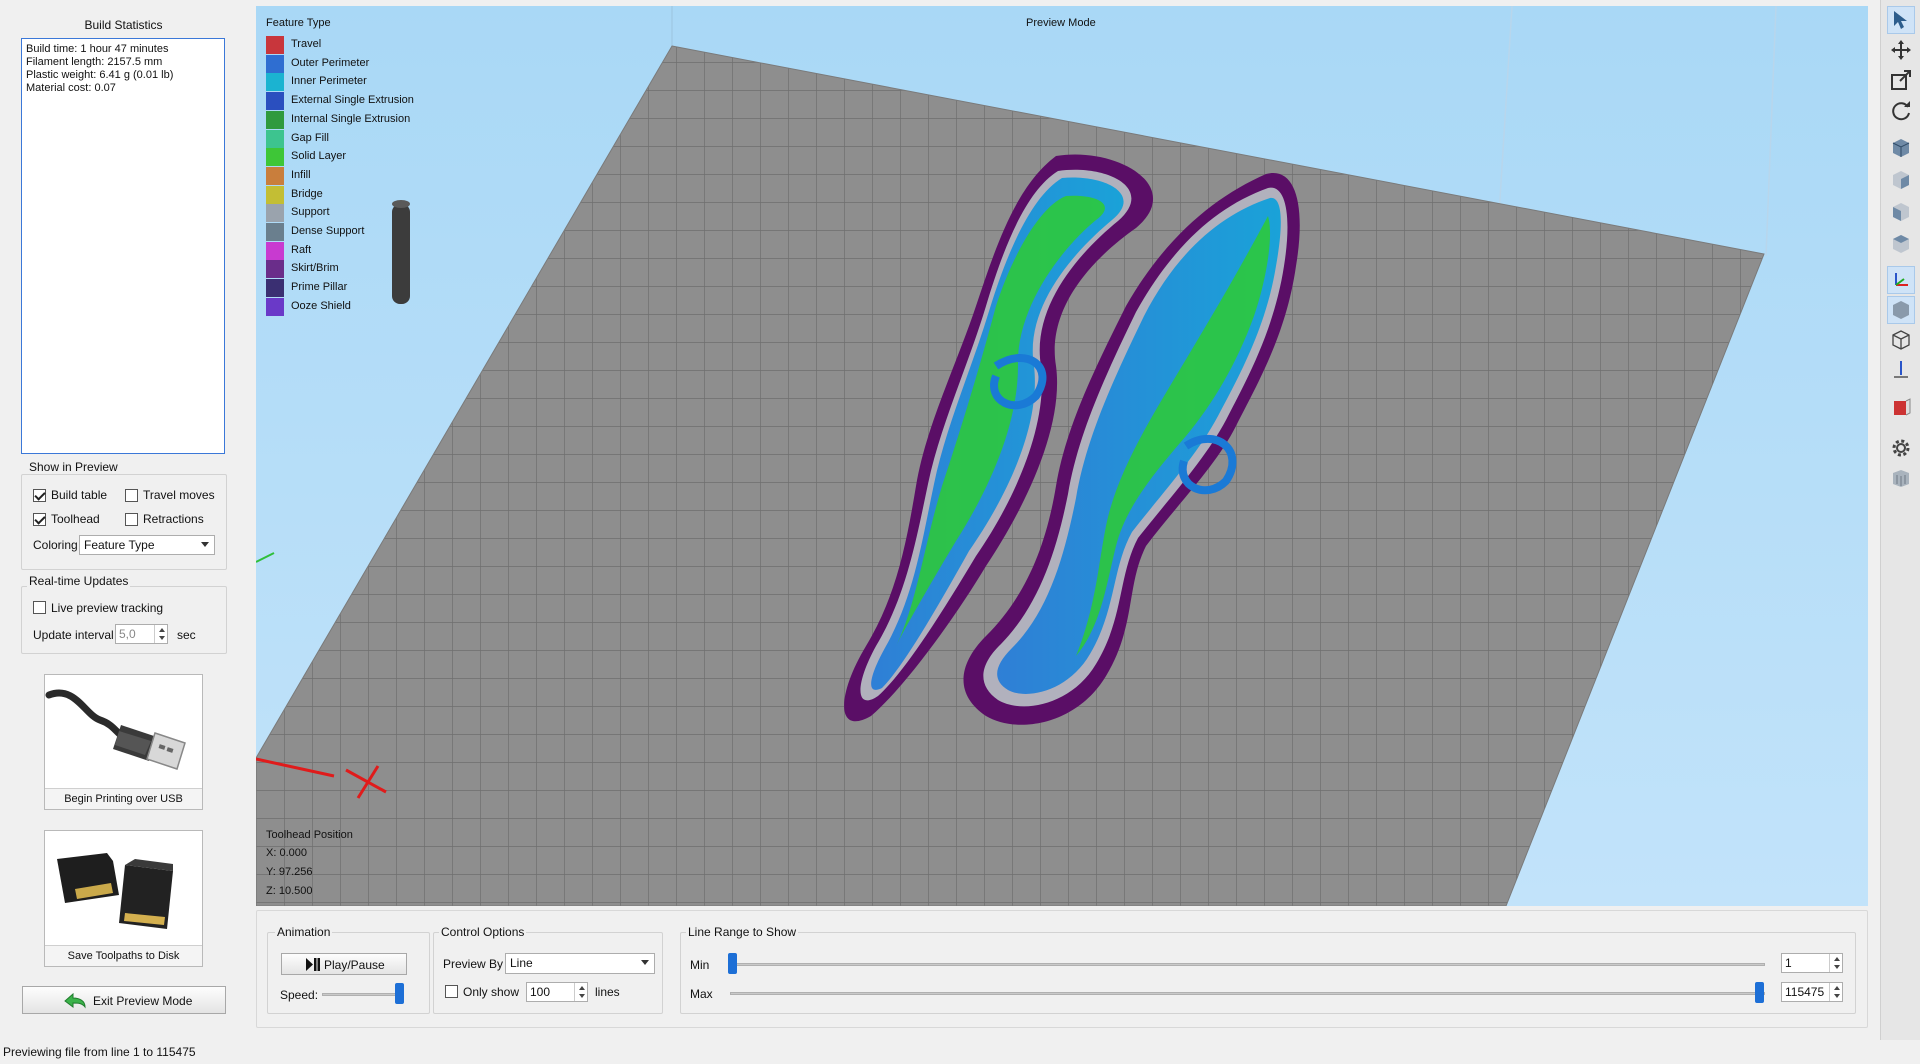  Describe the element at coordinates (352, 100) in the screenshot. I see `legend-label: External Single Extrusion` at that location.